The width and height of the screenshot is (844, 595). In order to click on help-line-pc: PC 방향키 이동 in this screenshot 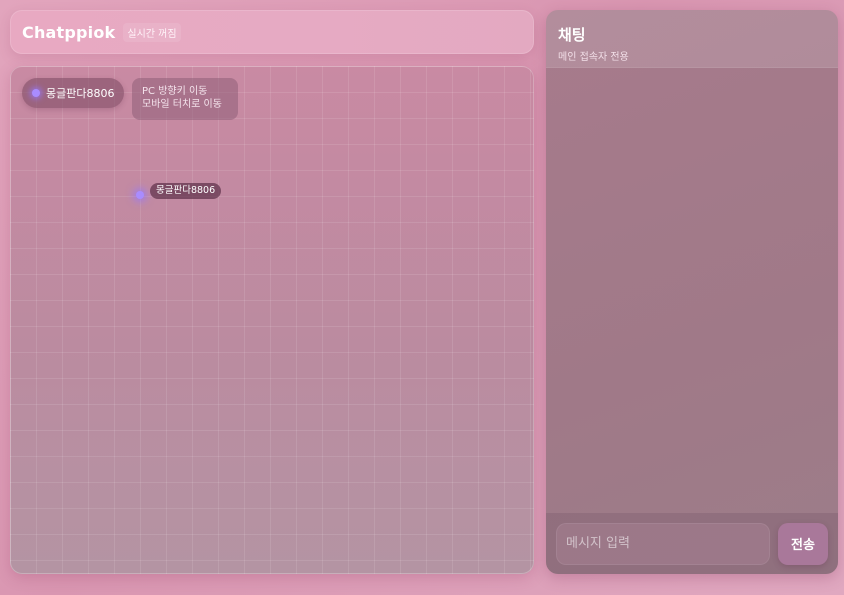, I will do `click(175, 91)`.